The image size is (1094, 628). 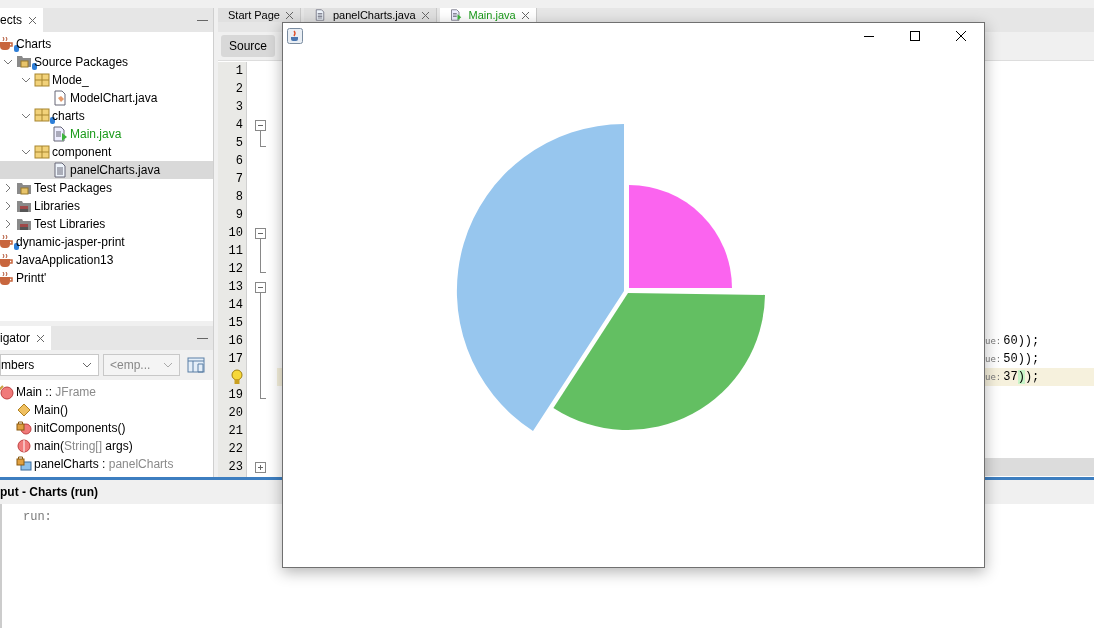 I want to click on line-number: 15, so click(x=235, y=323).